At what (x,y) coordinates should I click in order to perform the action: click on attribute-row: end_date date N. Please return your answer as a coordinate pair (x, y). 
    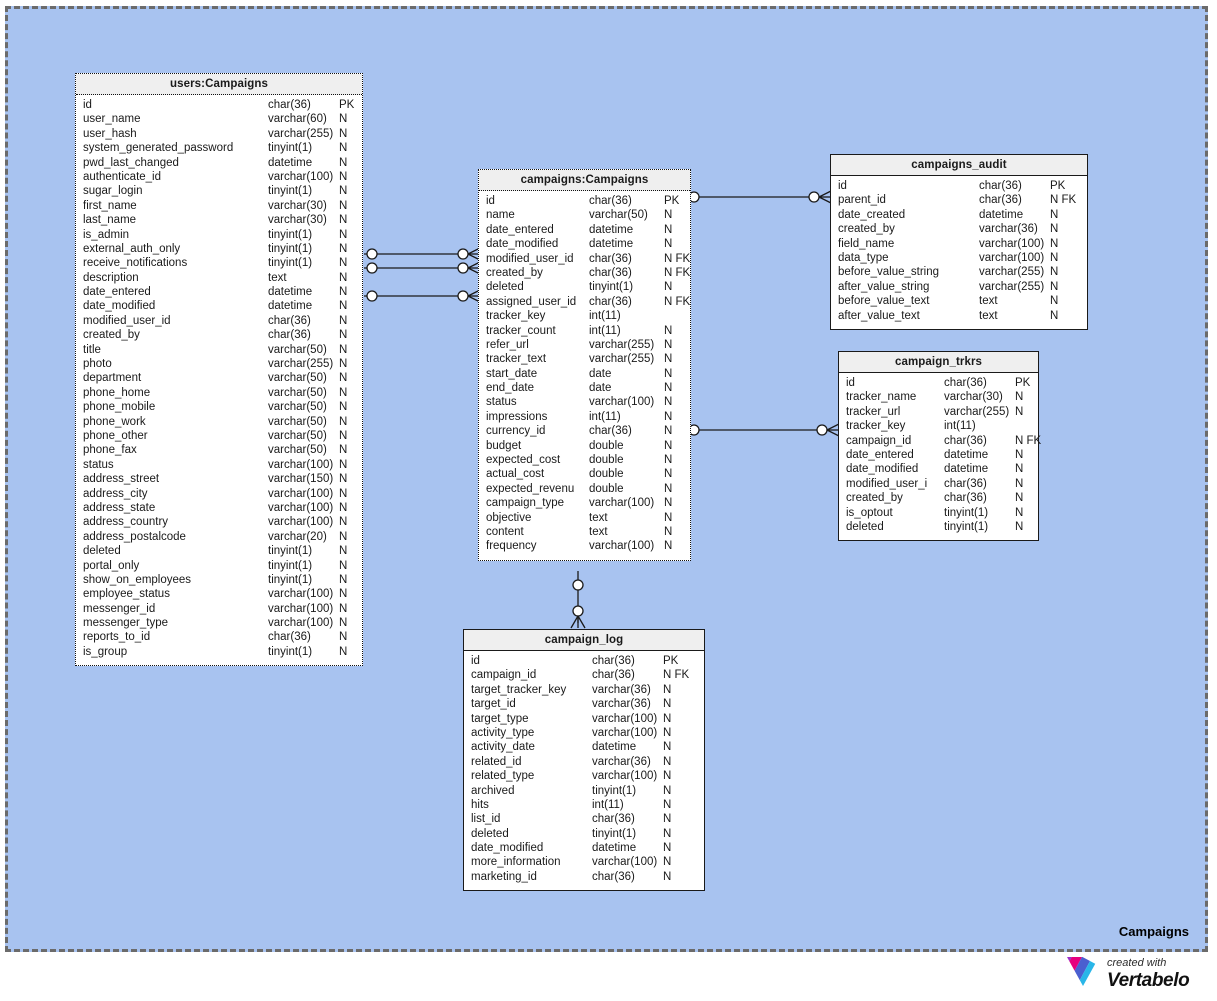
    Looking at the image, I should click on (584, 388).